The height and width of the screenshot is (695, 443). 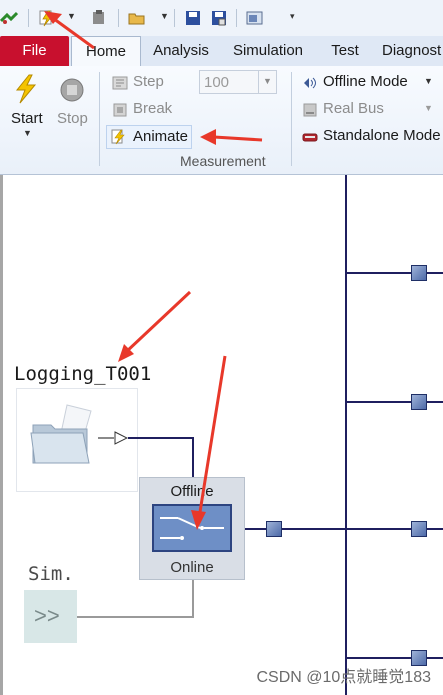 What do you see at coordinates (192, 567) in the screenshot?
I see `switch-online-label: Online` at bounding box center [192, 567].